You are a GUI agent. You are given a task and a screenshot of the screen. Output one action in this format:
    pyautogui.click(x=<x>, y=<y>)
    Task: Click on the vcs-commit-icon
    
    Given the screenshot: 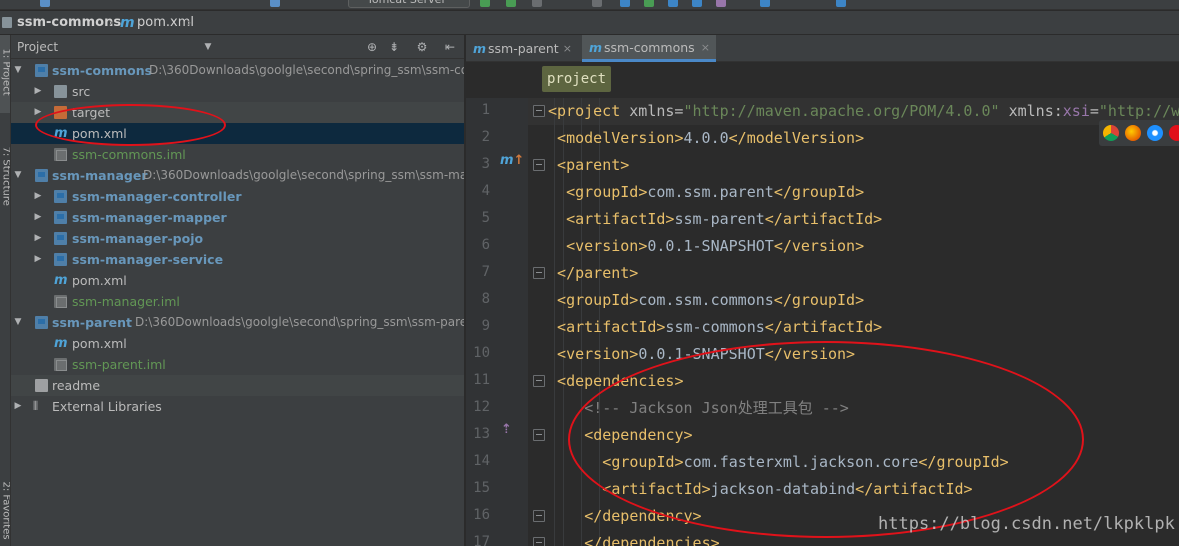 What is the action you would take?
    pyautogui.click(x=649, y=3)
    